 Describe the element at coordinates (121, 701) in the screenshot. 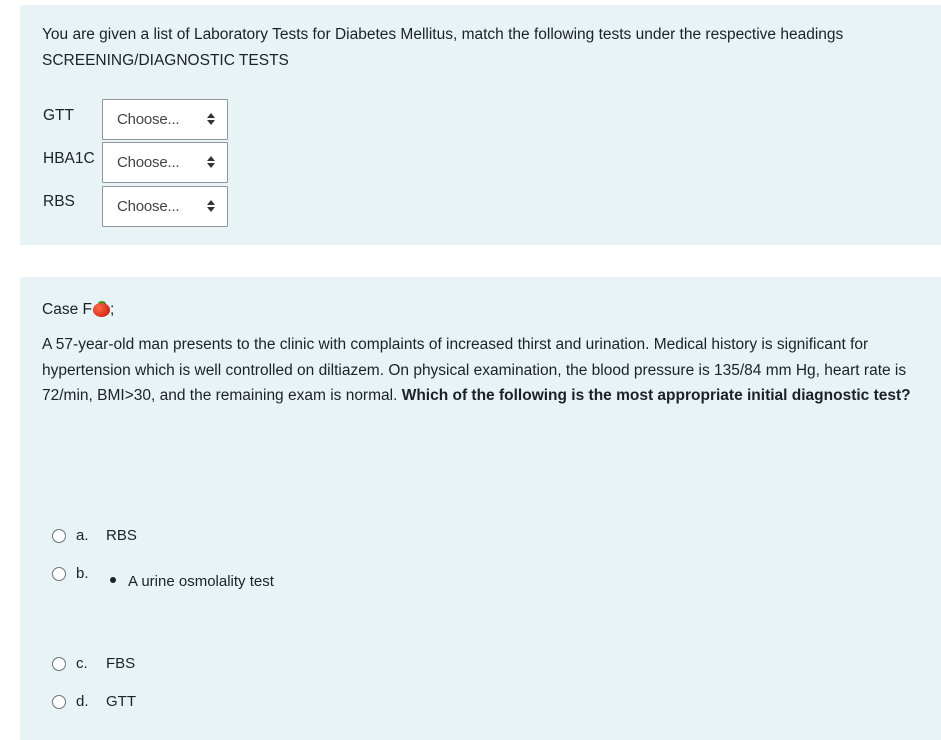

I see `option-text: GTT` at that location.